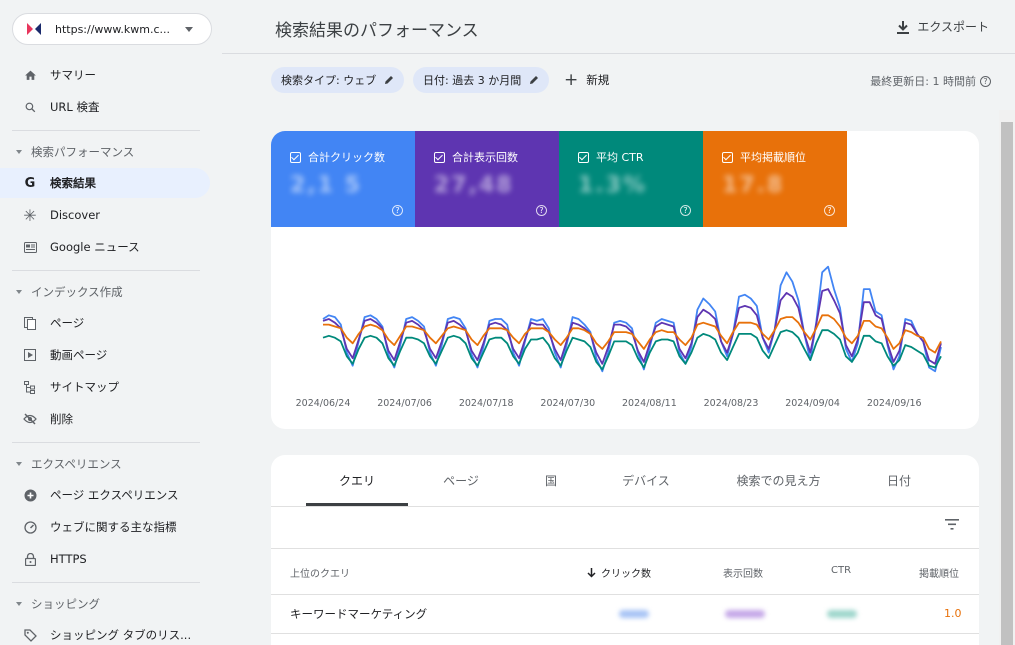 This screenshot has width=1015, height=645. Describe the element at coordinates (618, 27) in the screenshot. I see `page-header: 検索結果のパフォーマンス エクスポート` at that location.